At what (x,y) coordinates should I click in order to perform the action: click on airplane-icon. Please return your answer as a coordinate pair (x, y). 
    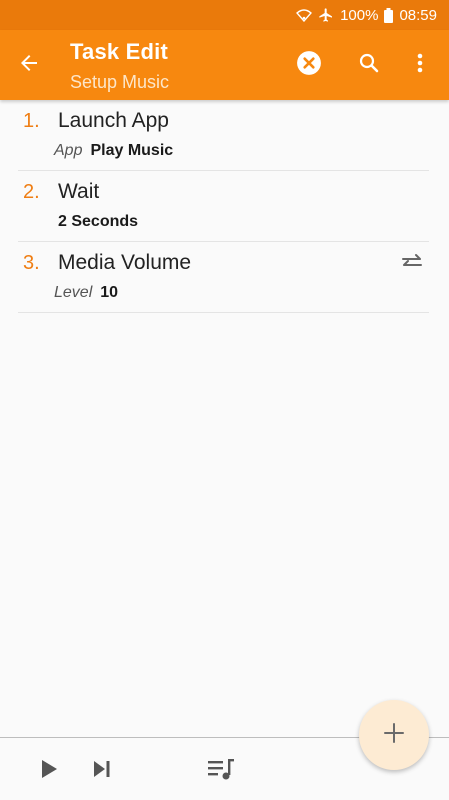
    Looking at the image, I should click on (326, 15).